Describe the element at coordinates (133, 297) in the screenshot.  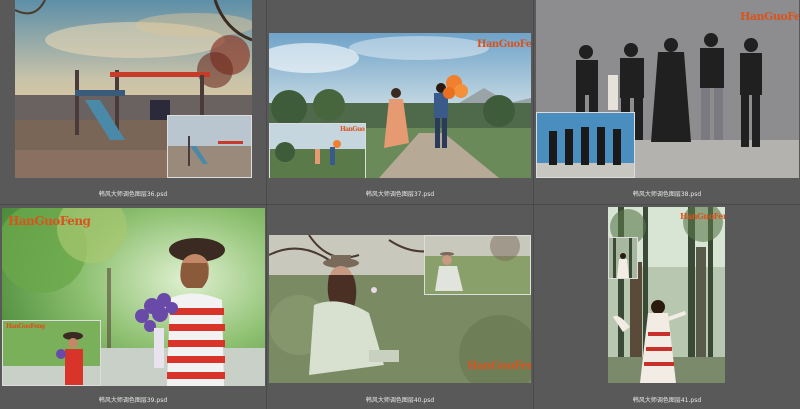
I see `thumbnail-girl-flowers: HanGuoFeng HanGuoFeng` at that location.